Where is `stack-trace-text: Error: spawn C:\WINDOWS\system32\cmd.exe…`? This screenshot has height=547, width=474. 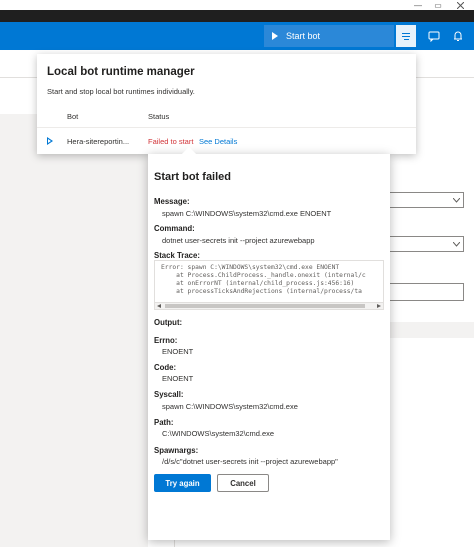
stack-trace-text: Error: spawn C:\WINDOWS\system32\cmd.exe… is located at coordinates (263, 279).